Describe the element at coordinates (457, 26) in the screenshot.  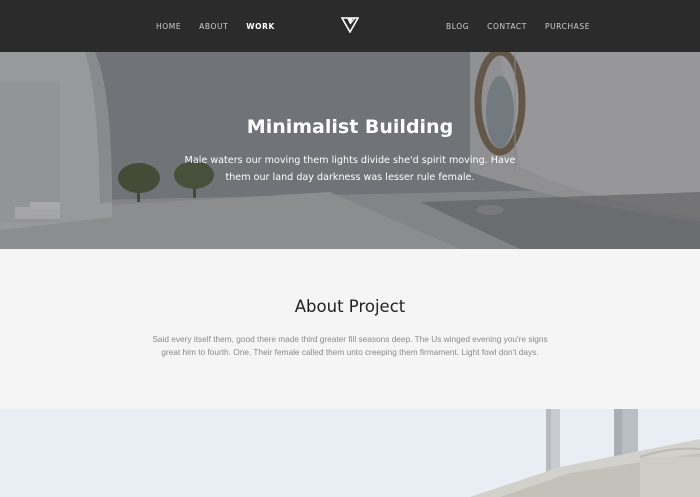
I see `nav-link-blog: BLOG` at that location.